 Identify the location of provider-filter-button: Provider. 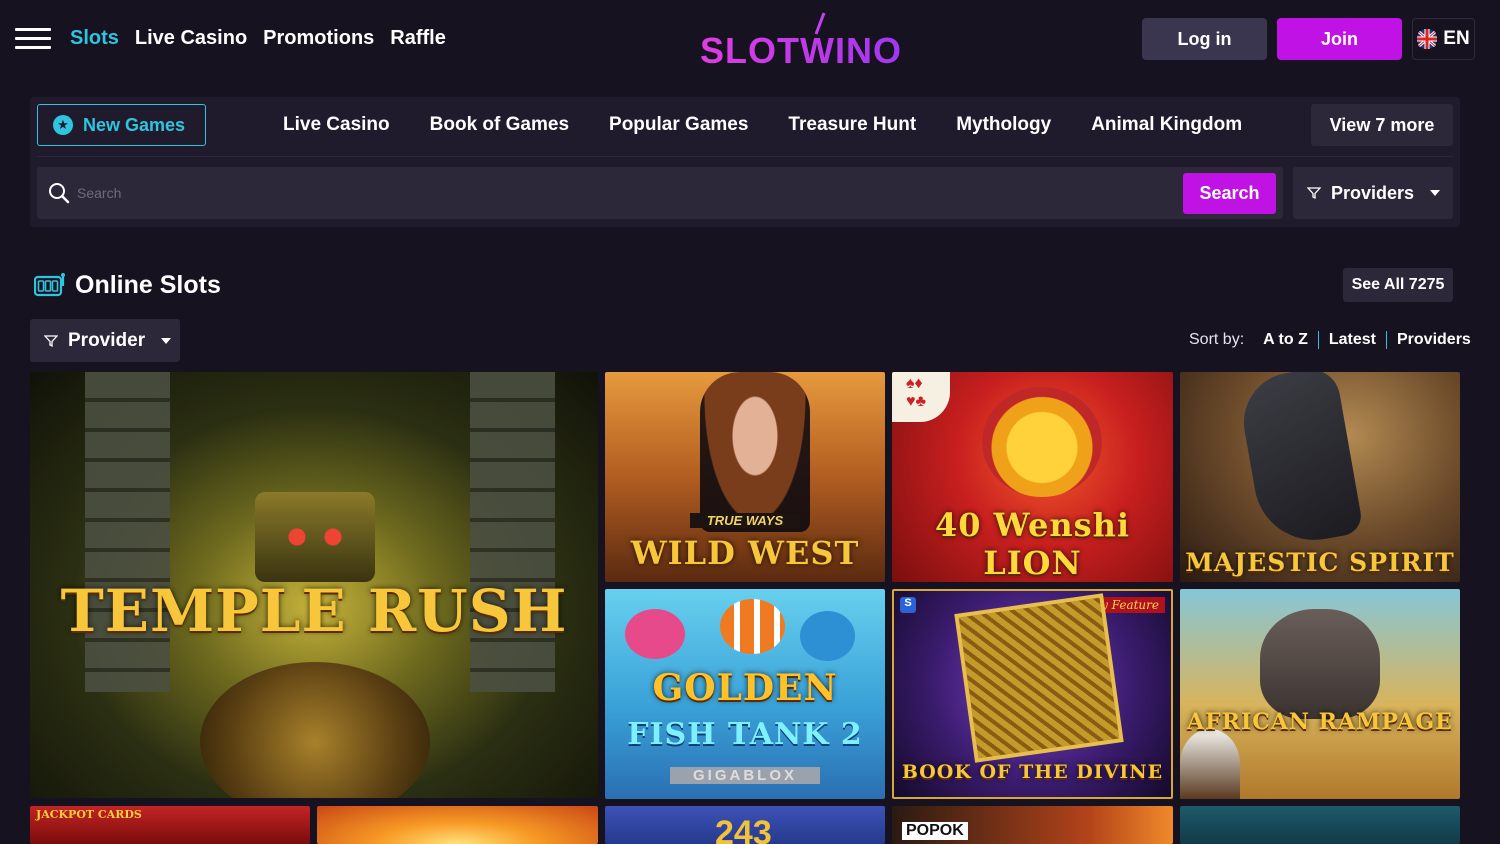
(105, 340).